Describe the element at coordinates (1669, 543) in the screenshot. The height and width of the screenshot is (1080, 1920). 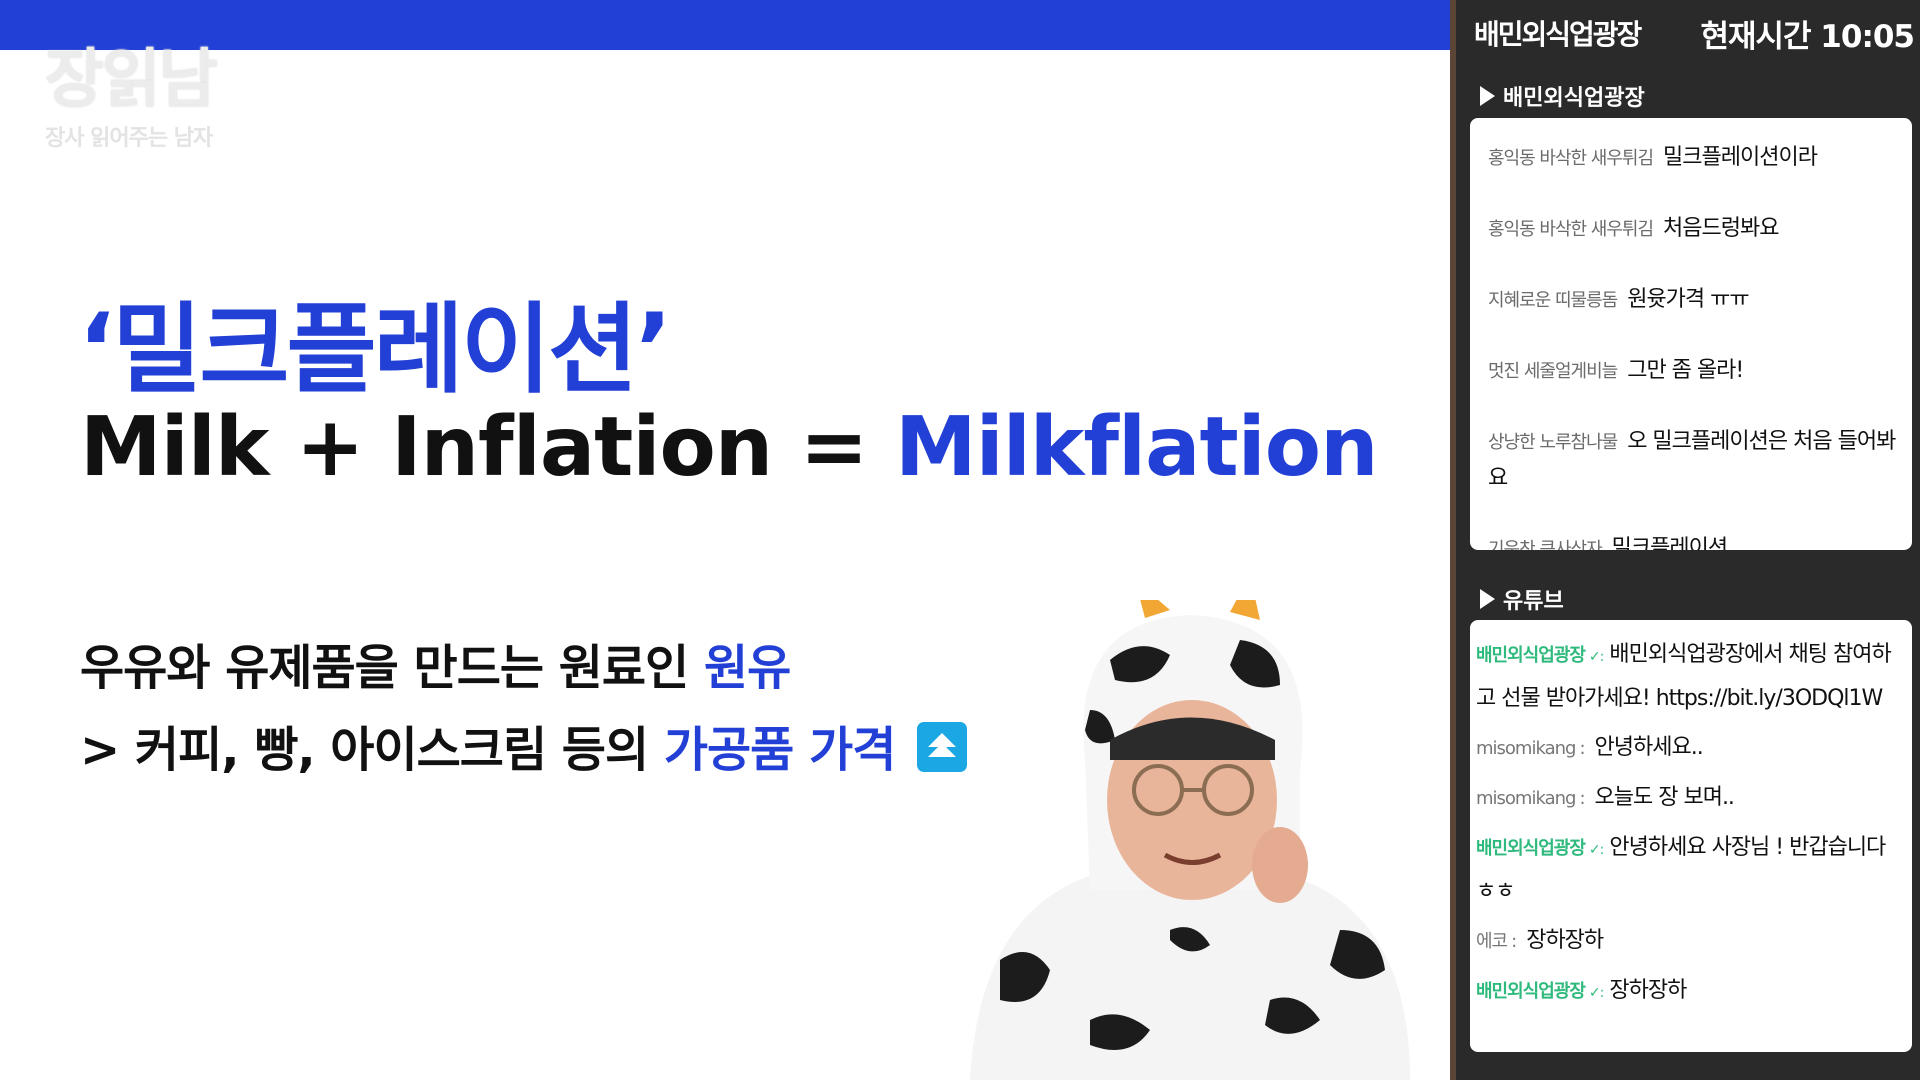
I see `chat-text: 밀크플레이션` at that location.